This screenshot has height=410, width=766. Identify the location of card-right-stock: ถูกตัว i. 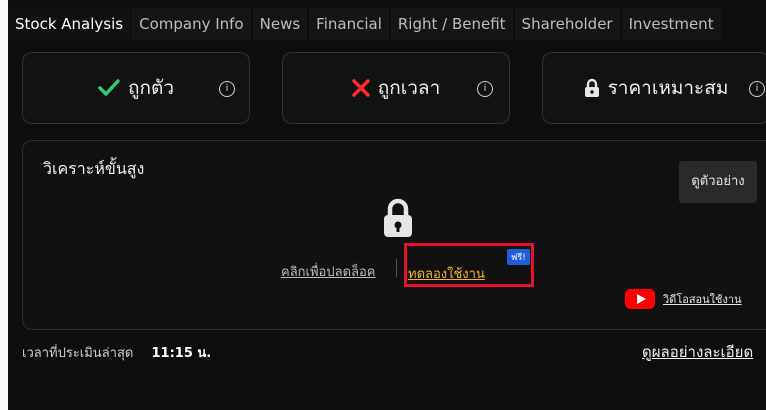
(136, 88).